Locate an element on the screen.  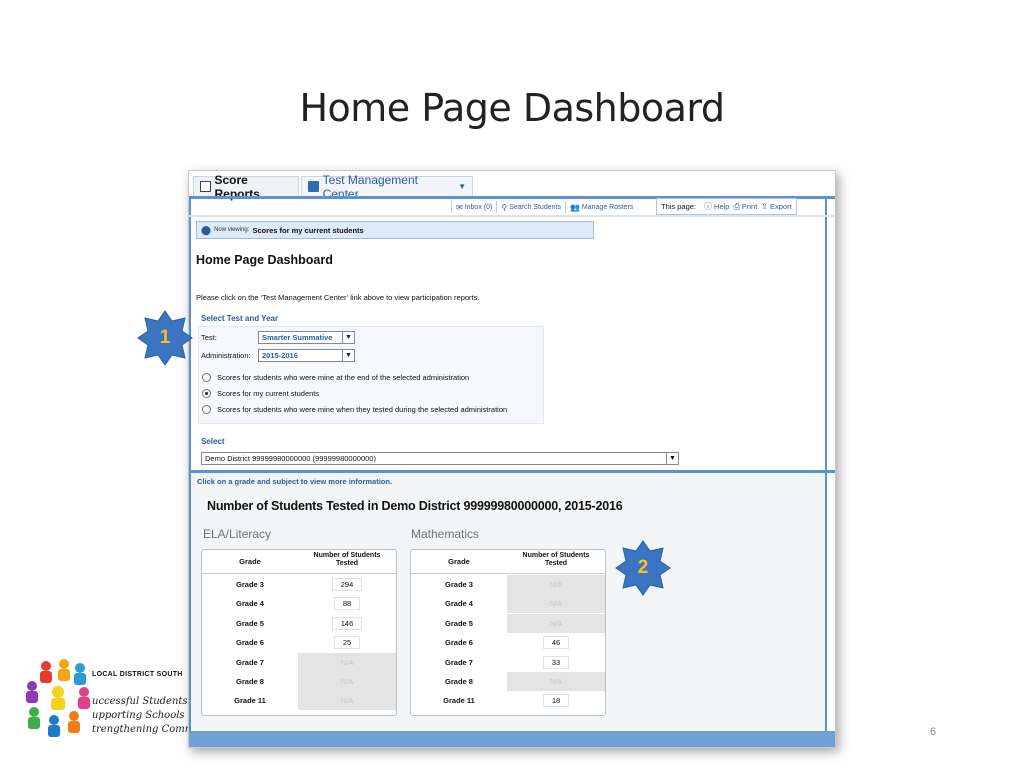
footer-bar is located at coordinates (512, 739).